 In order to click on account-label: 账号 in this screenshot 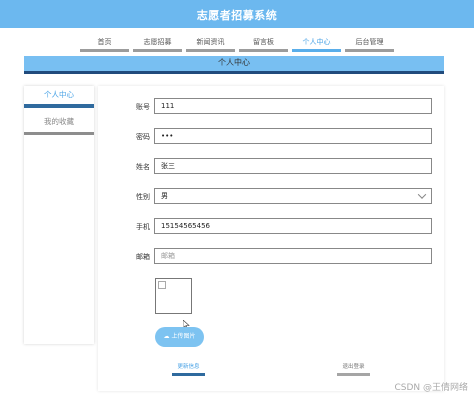, I will do `click(143, 107)`.